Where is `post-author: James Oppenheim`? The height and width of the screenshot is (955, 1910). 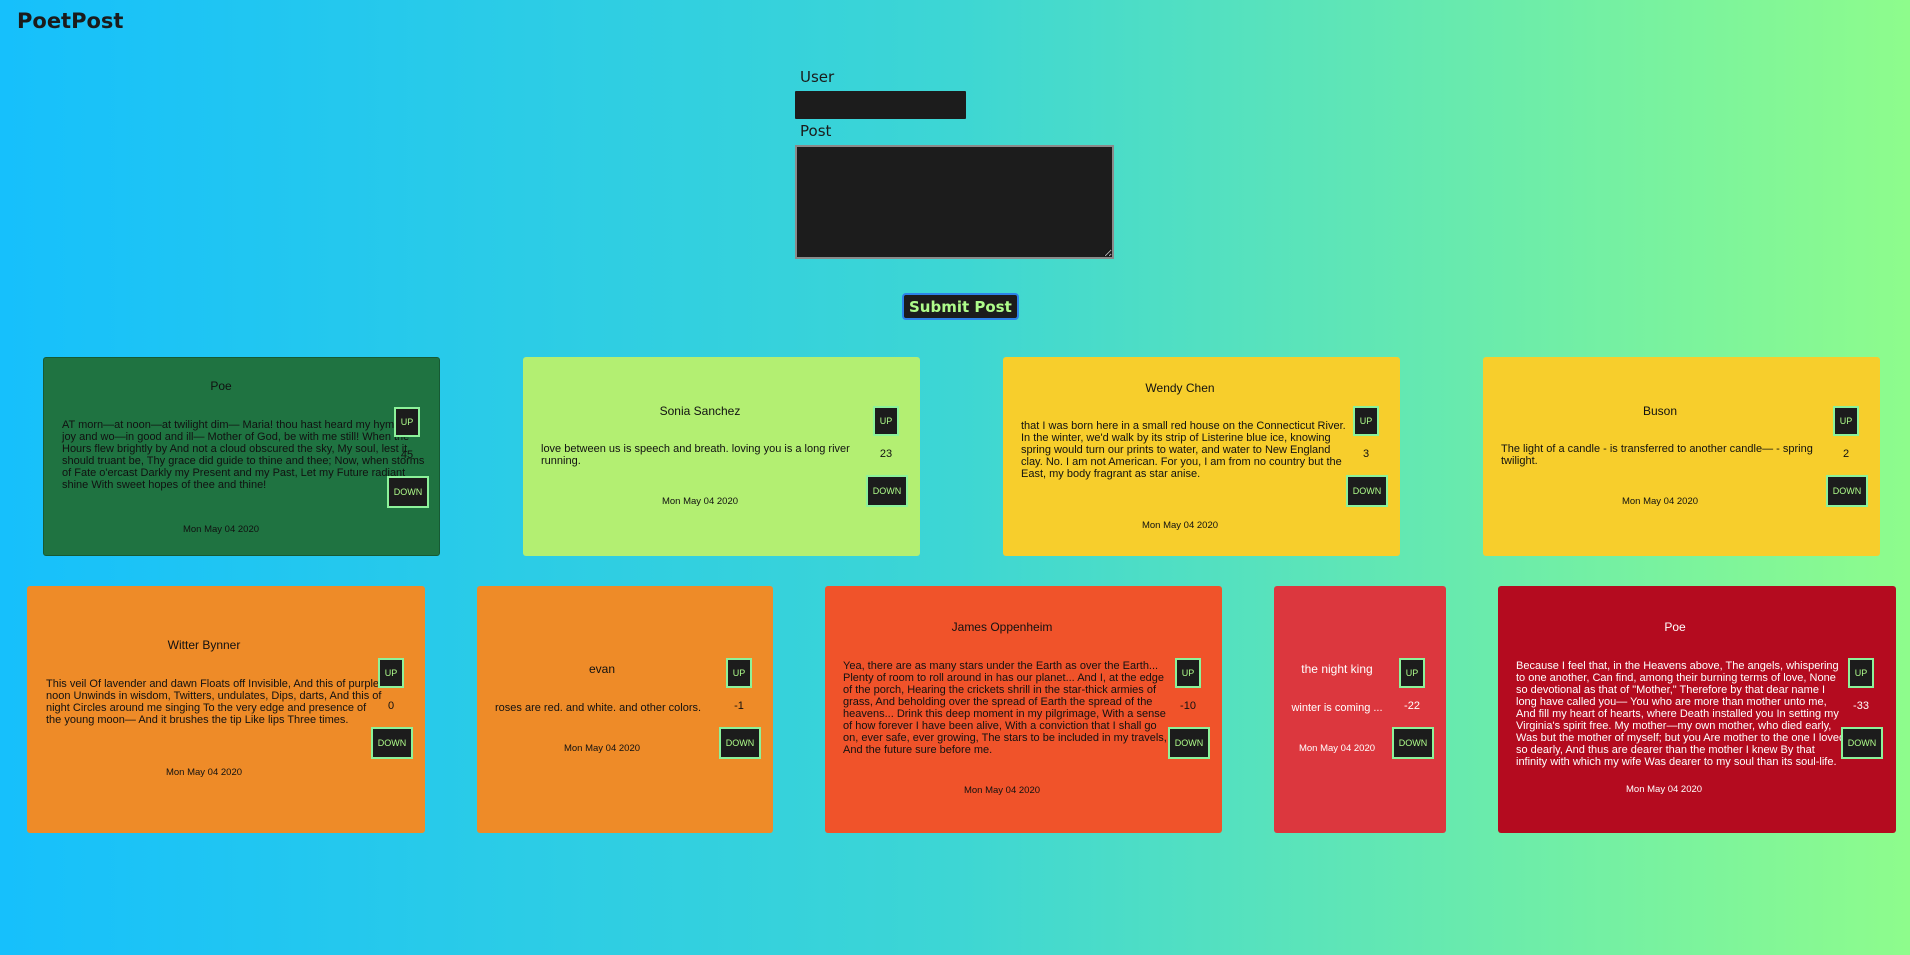 post-author: James Oppenheim is located at coordinates (1002, 627).